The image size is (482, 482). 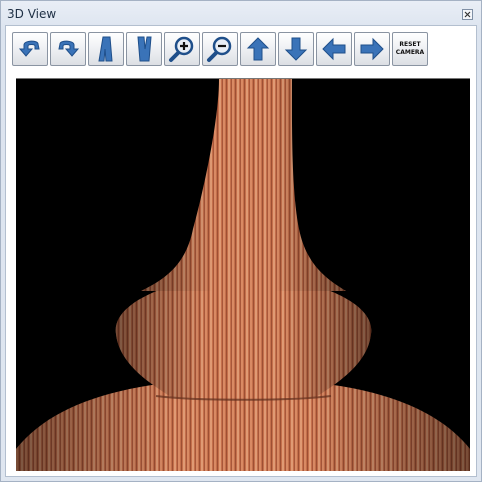 I want to click on arrow-left-icon, so click(x=334, y=49).